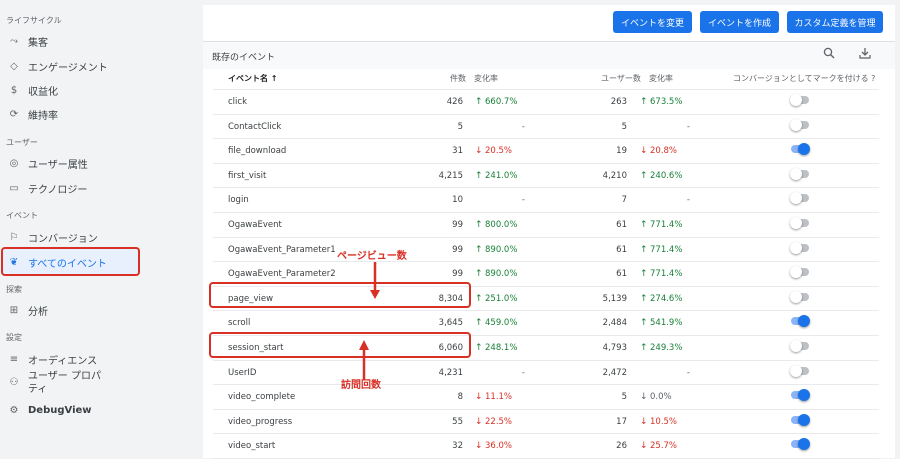 The height and width of the screenshot is (459, 900). What do you see at coordinates (253, 79) in the screenshot?
I see `col-event-name: イベント名 ↑` at bounding box center [253, 79].